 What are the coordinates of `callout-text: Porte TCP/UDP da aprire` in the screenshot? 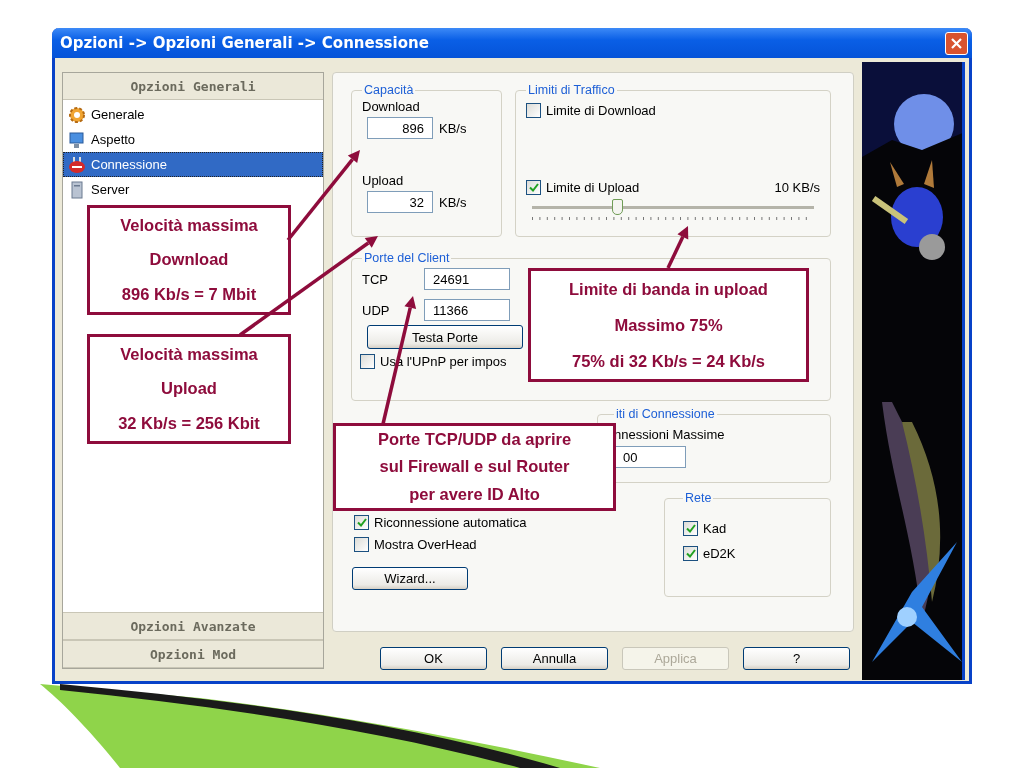 It's located at (474, 440).